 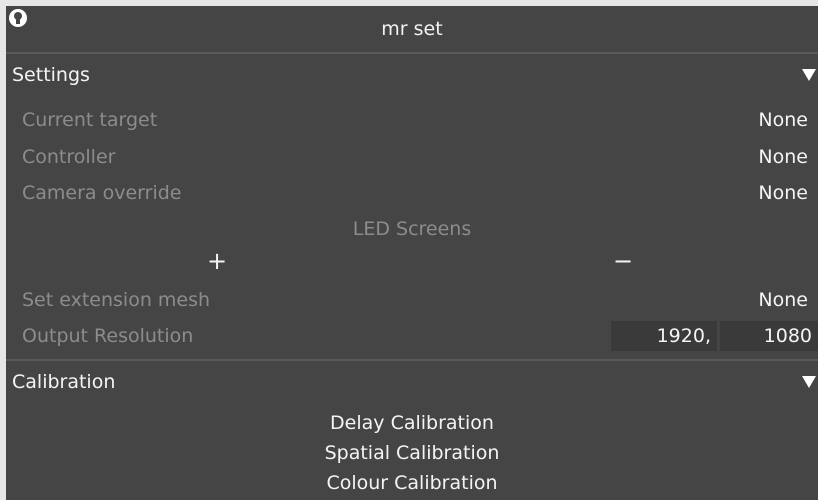 What do you see at coordinates (783, 157) in the screenshot?
I see `controller-value: None` at bounding box center [783, 157].